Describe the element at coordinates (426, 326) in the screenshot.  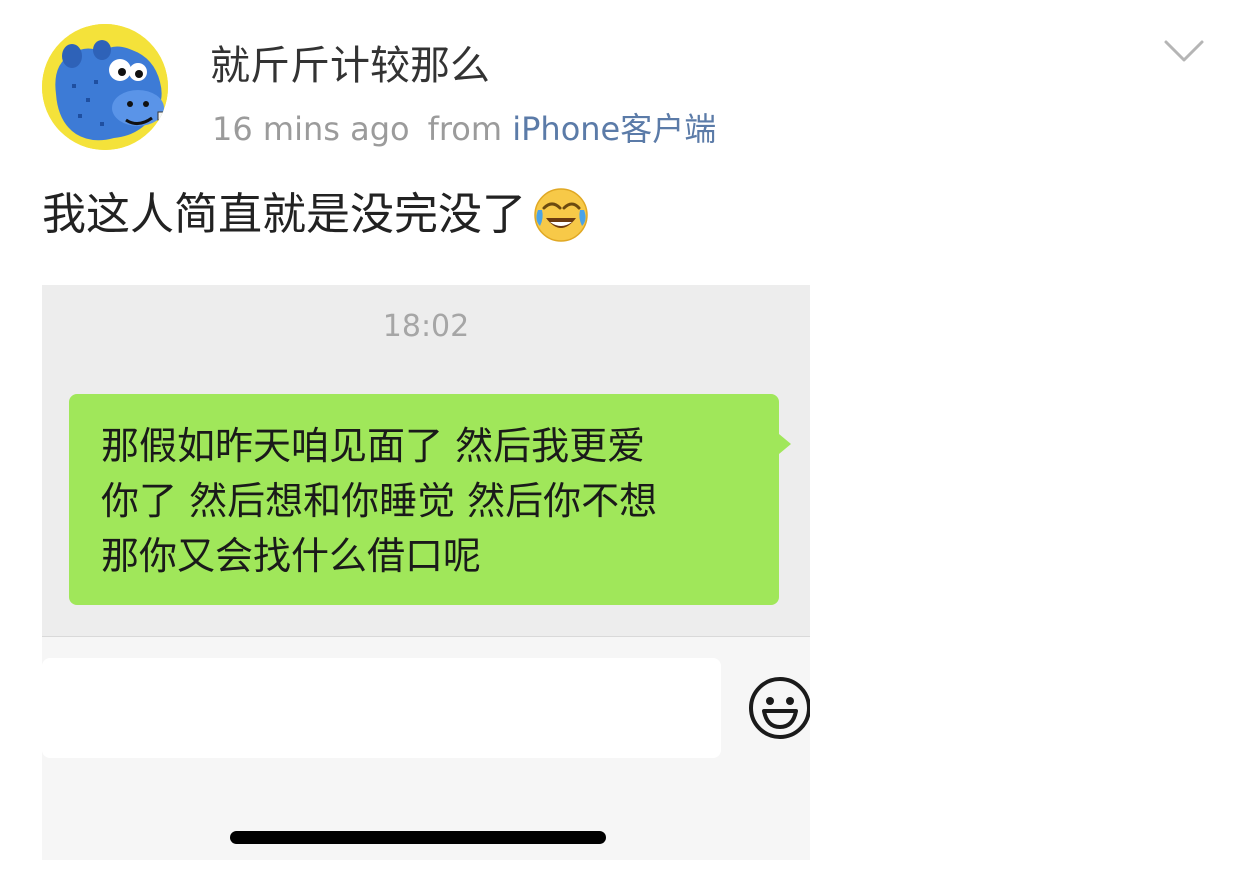
I see `chat-timestamp: 18:02` at that location.